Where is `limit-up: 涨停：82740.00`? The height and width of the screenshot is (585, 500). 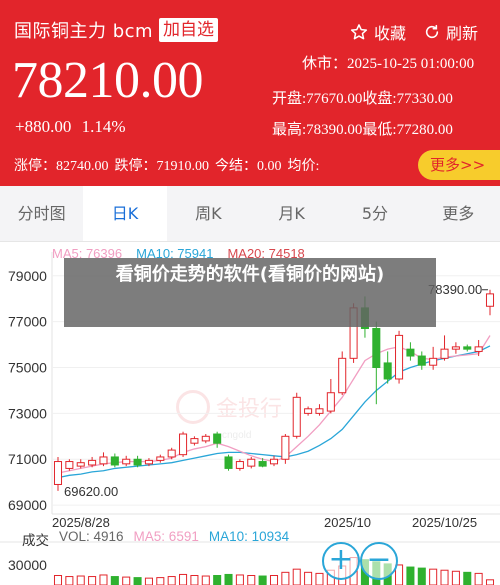 limit-up: 涨停：82740.00 is located at coordinates (61, 166).